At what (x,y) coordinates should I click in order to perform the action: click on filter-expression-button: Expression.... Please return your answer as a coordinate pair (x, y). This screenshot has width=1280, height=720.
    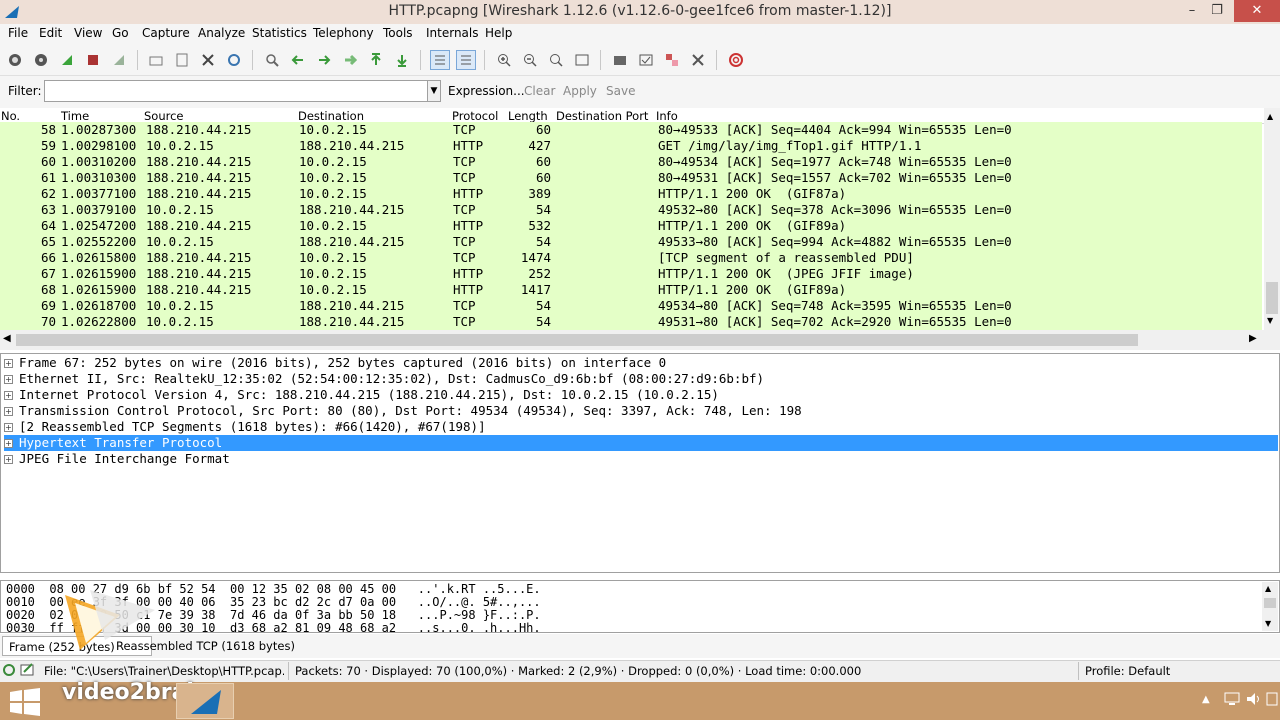
    Looking at the image, I should click on (486, 91).